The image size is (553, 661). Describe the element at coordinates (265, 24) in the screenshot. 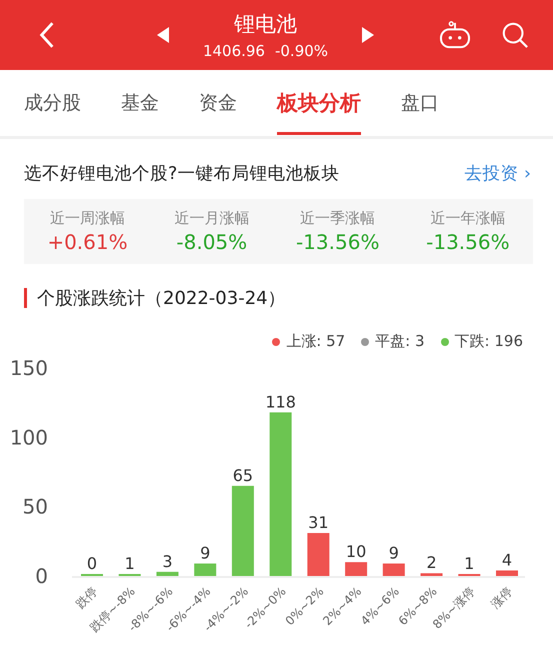

I see `window-title: 锂电池` at that location.